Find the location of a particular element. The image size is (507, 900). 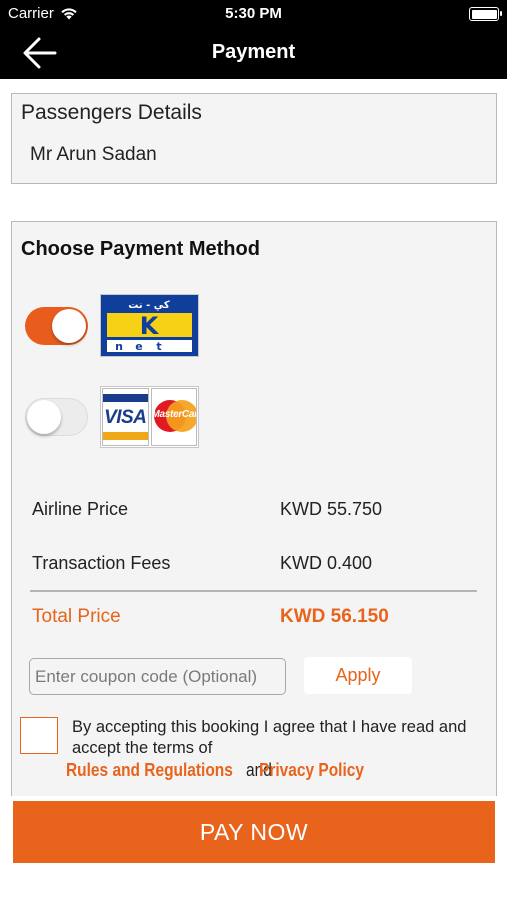

transaction-fees-value: KWD 0.400 is located at coordinates (326, 563).